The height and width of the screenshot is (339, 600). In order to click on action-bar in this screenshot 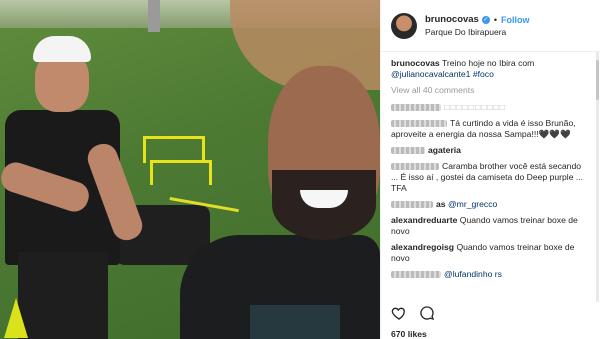, I will do `click(413, 313)`.